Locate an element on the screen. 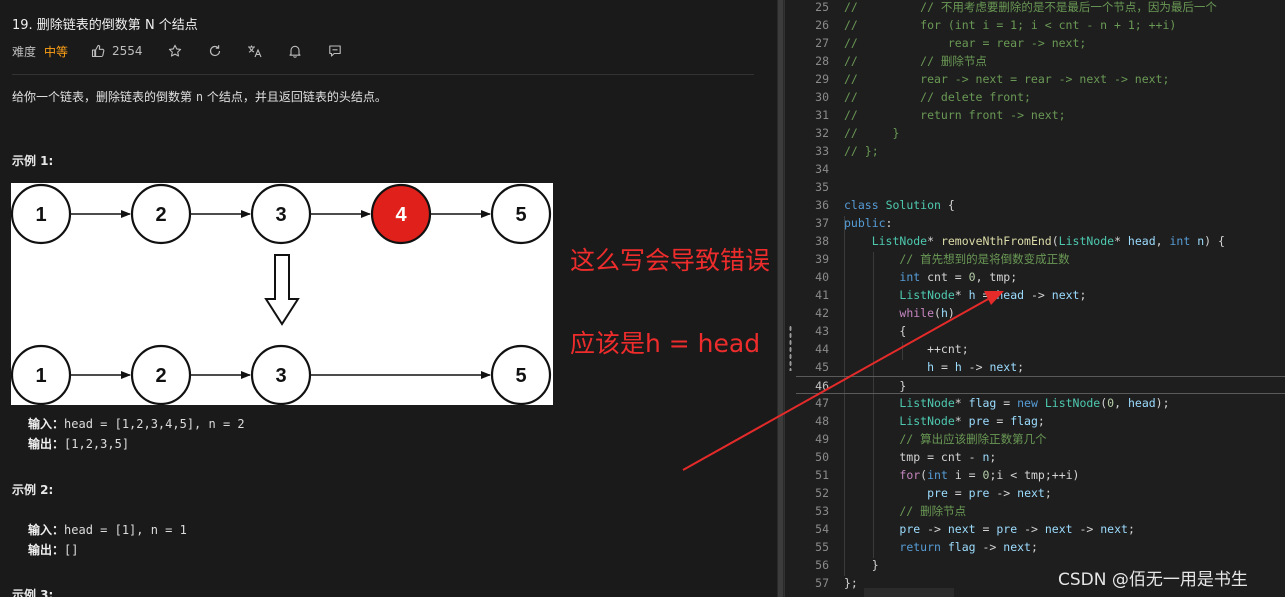 This screenshot has height=597, width=1285. code-text: // return front -> next; is located at coordinates (955, 115).